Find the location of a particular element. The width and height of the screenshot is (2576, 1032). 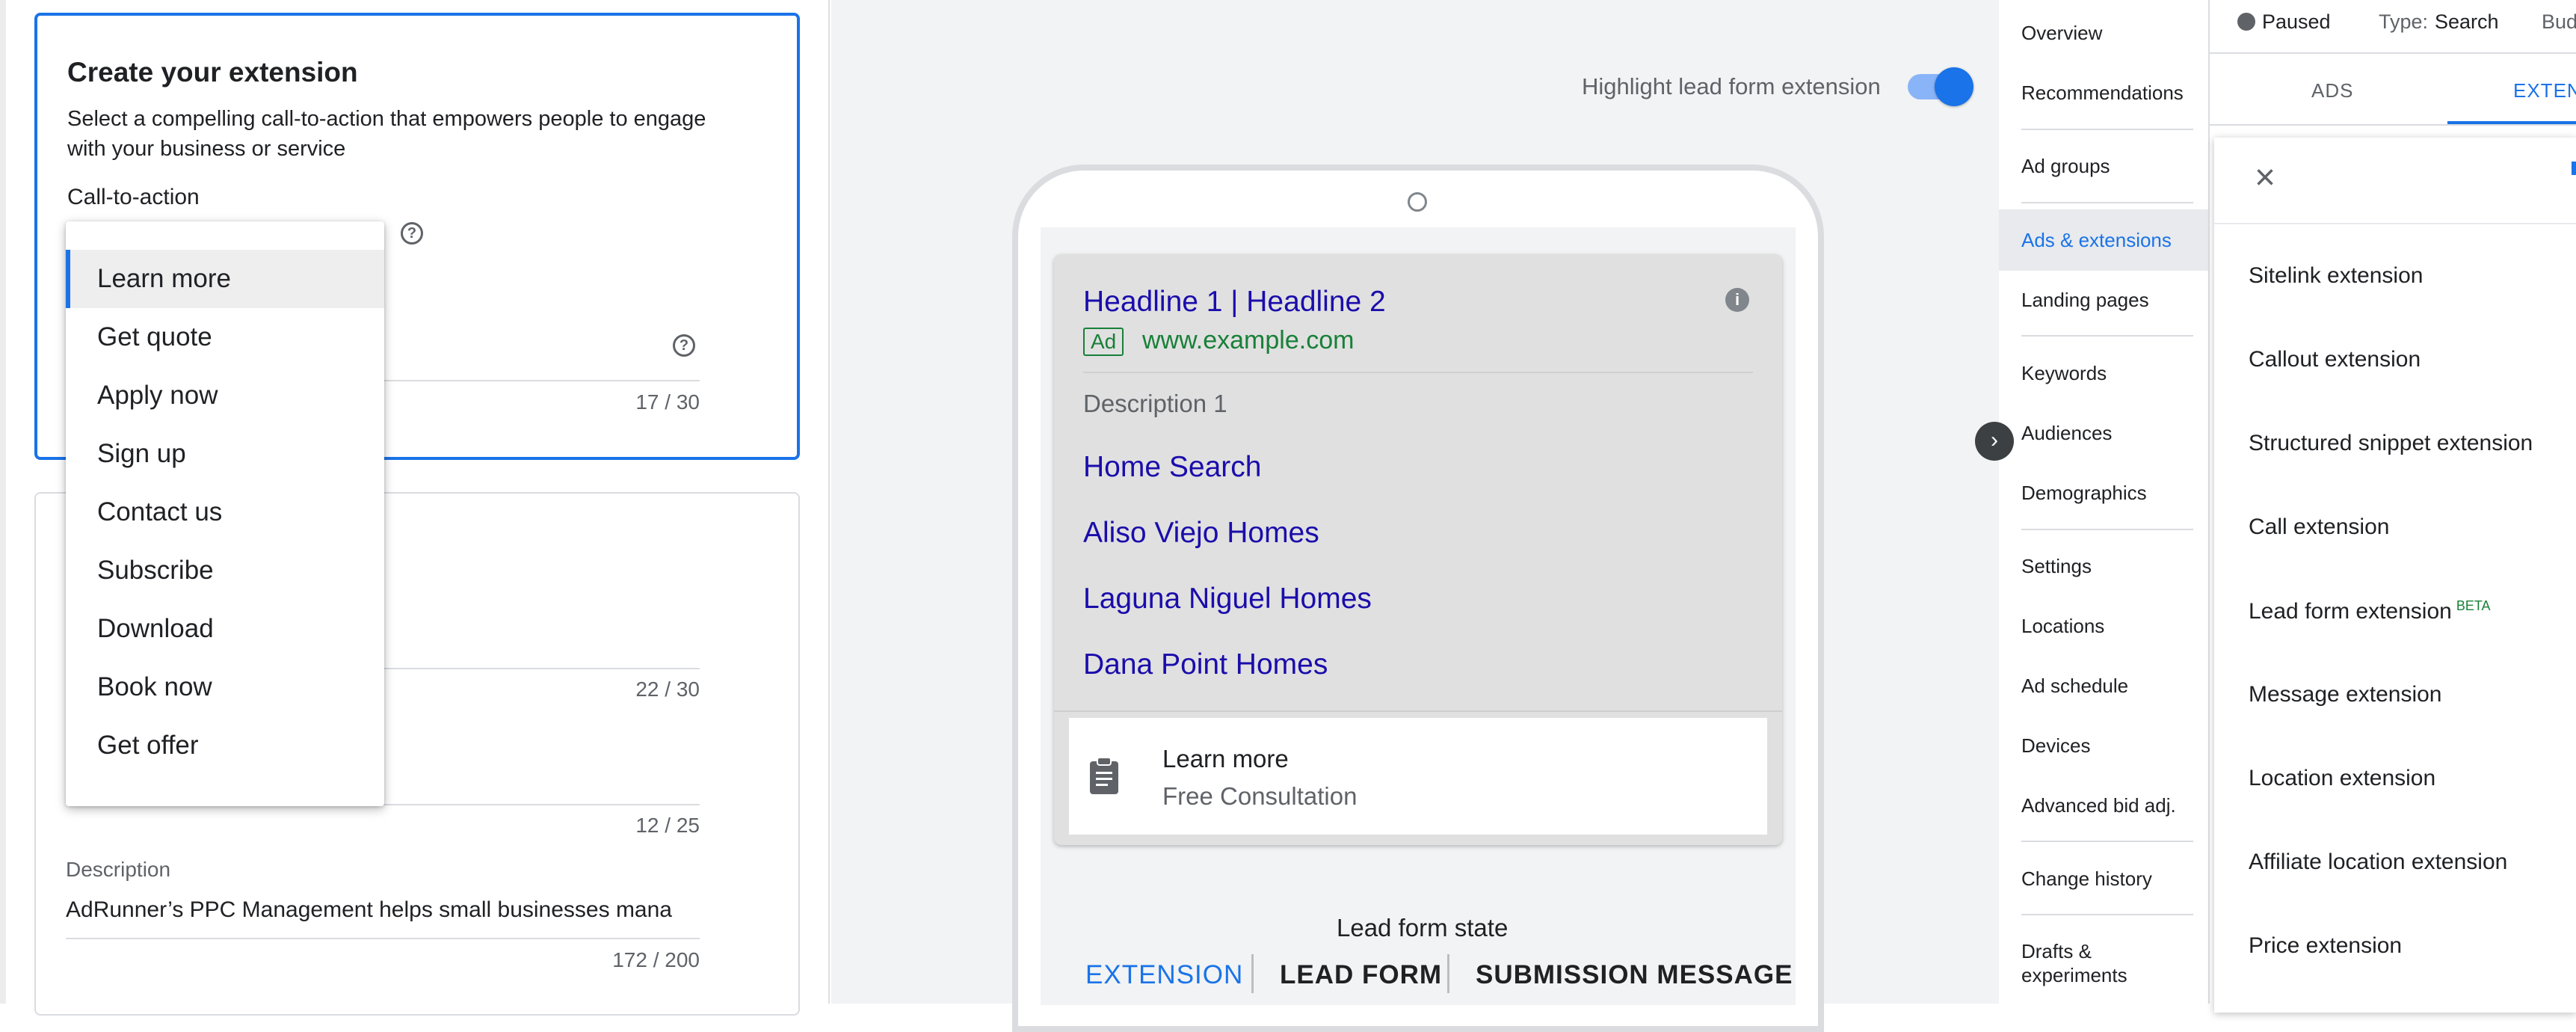

ext-item-lead-form-label: Lead form extension is located at coordinates (2350, 611).